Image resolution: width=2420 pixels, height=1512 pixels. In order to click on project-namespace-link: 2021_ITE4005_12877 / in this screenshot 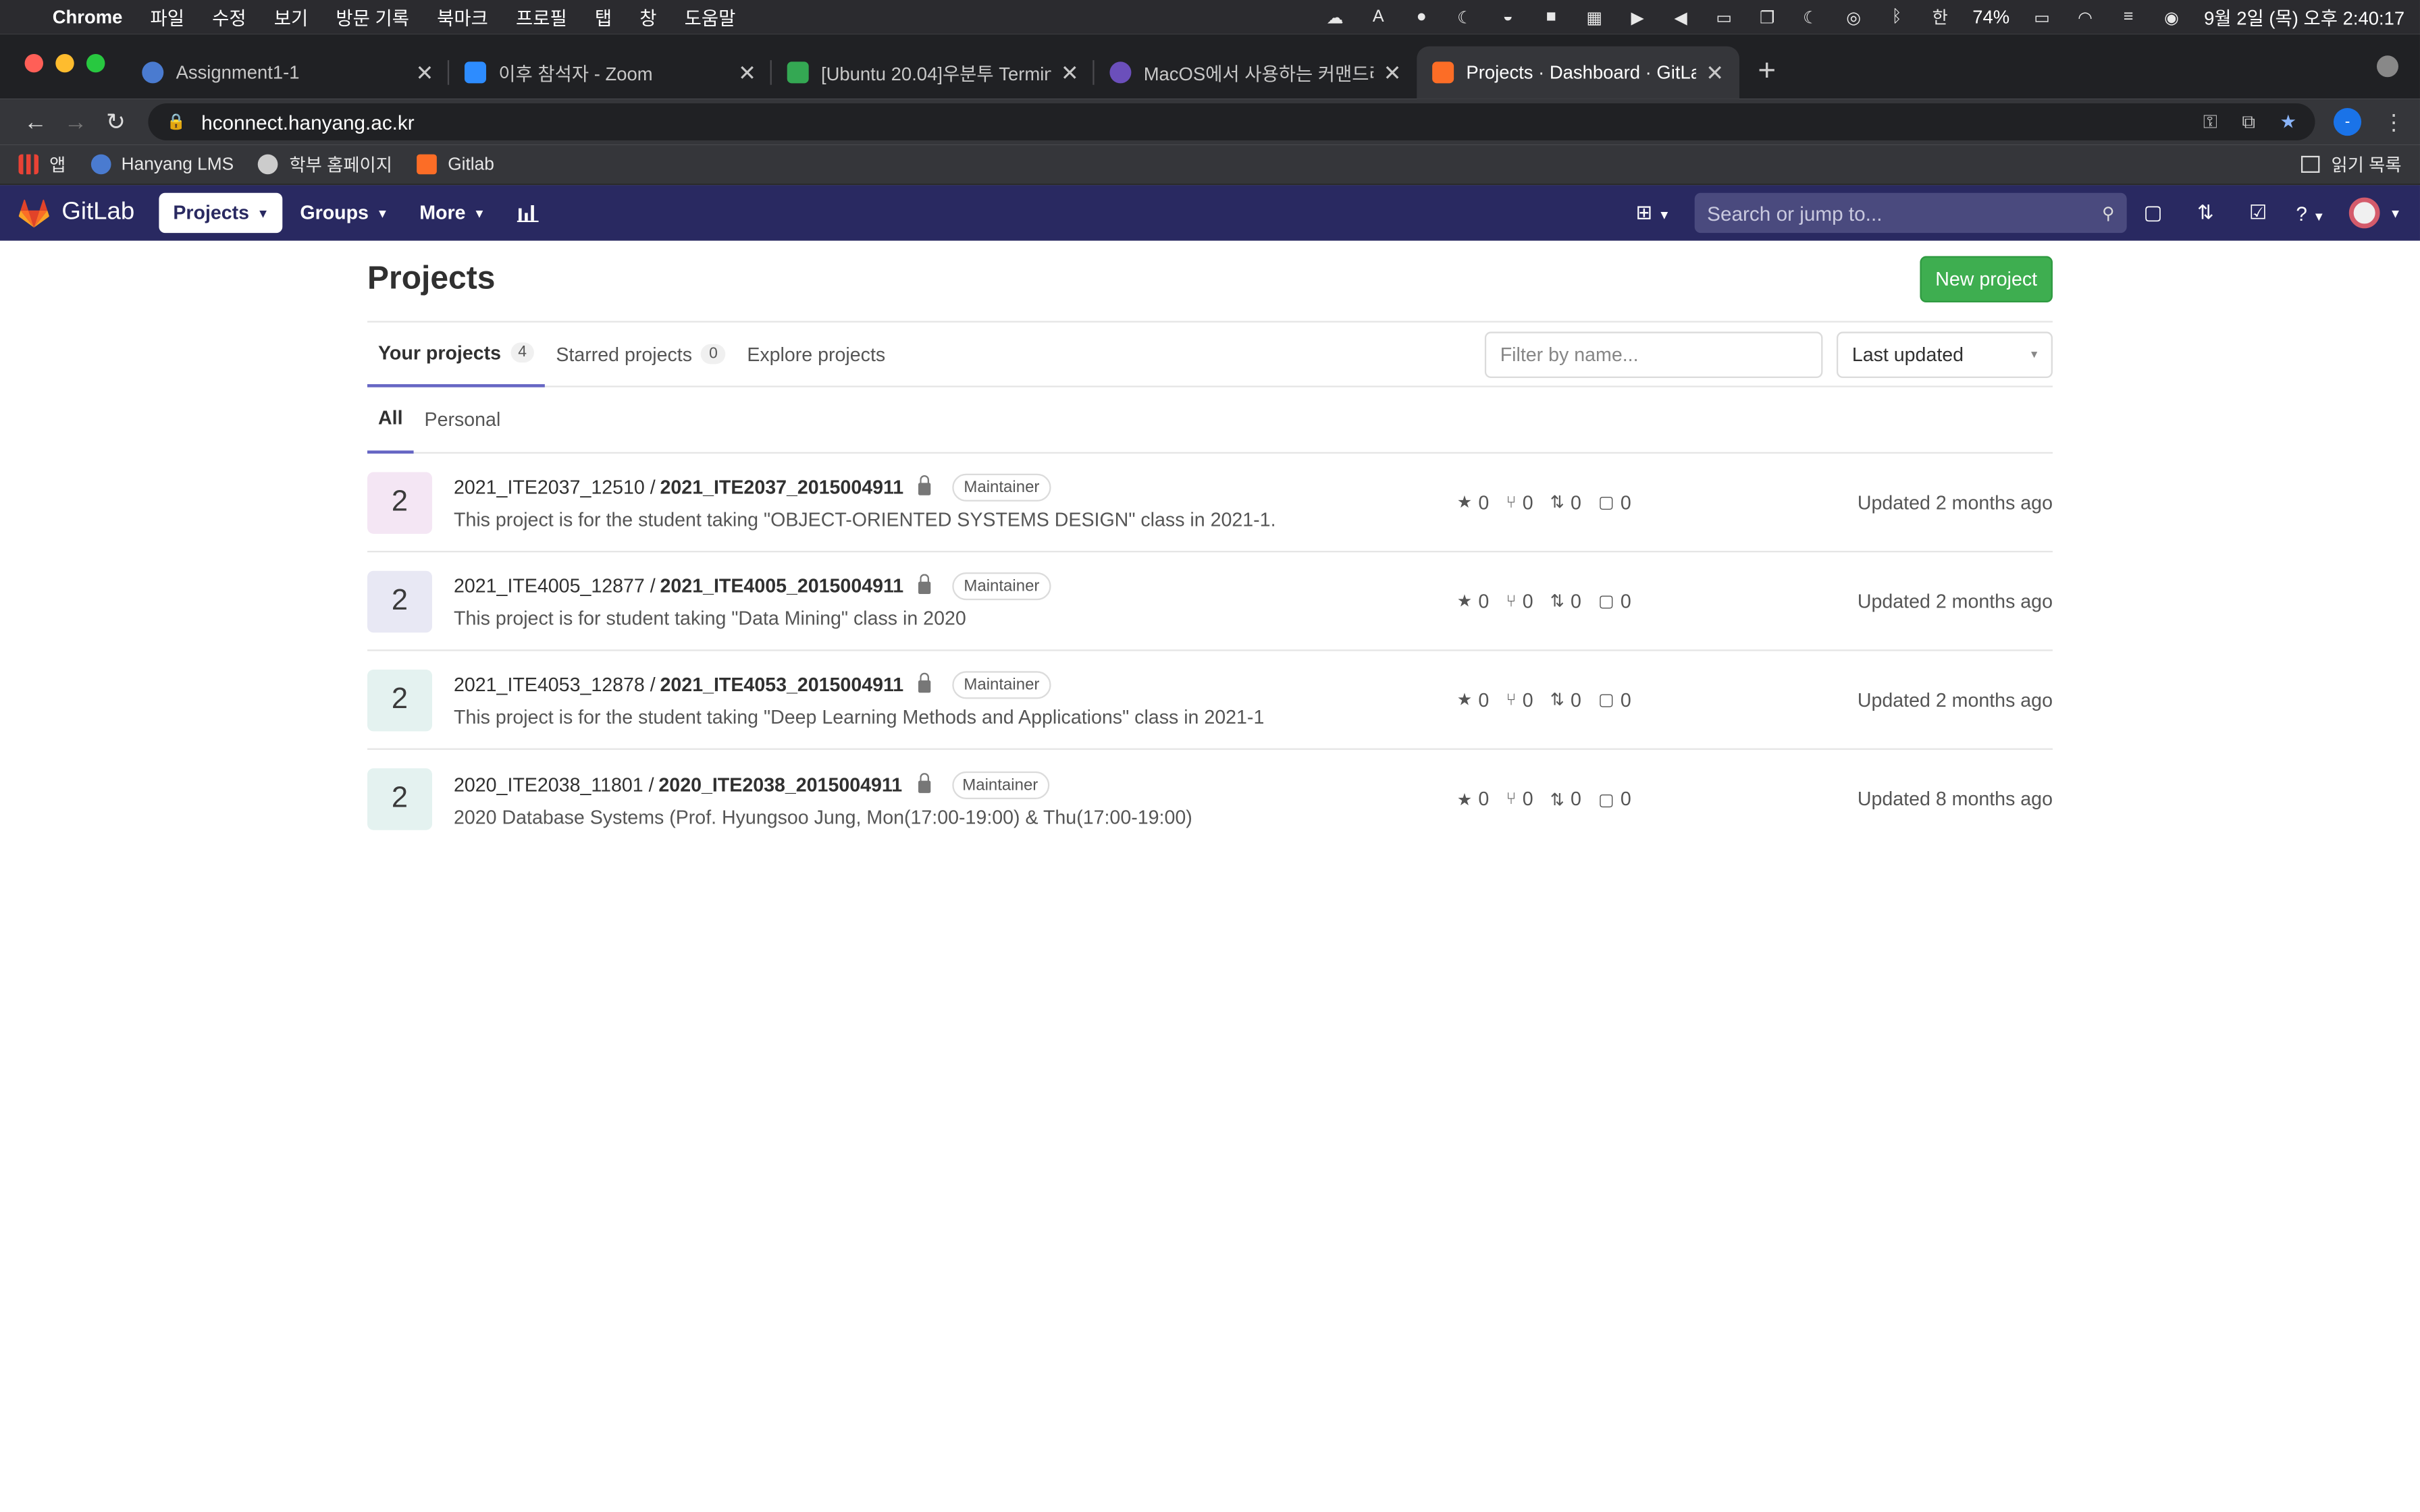, I will do `click(555, 586)`.